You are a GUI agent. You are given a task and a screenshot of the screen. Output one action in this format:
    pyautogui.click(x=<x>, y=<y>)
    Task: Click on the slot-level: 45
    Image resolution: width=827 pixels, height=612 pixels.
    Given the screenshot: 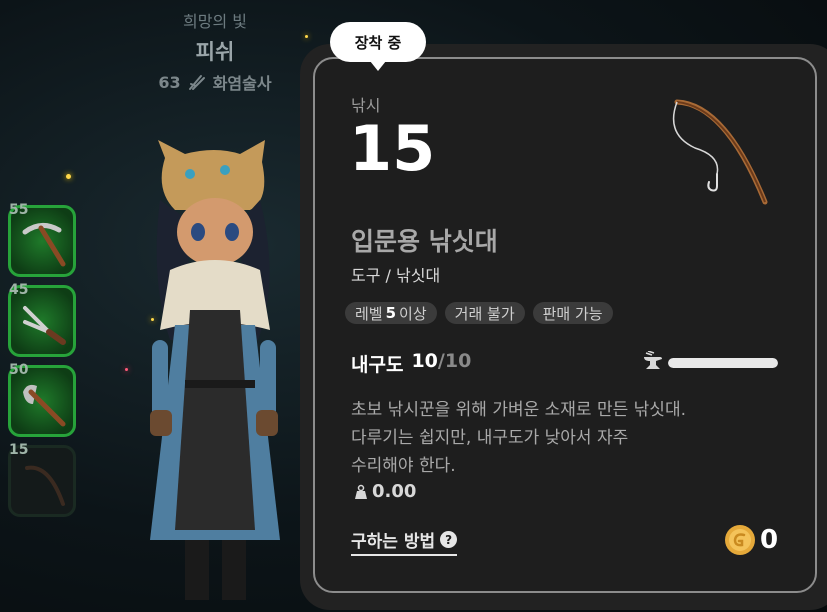 What is the action you would take?
    pyautogui.click(x=19, y=290)
    